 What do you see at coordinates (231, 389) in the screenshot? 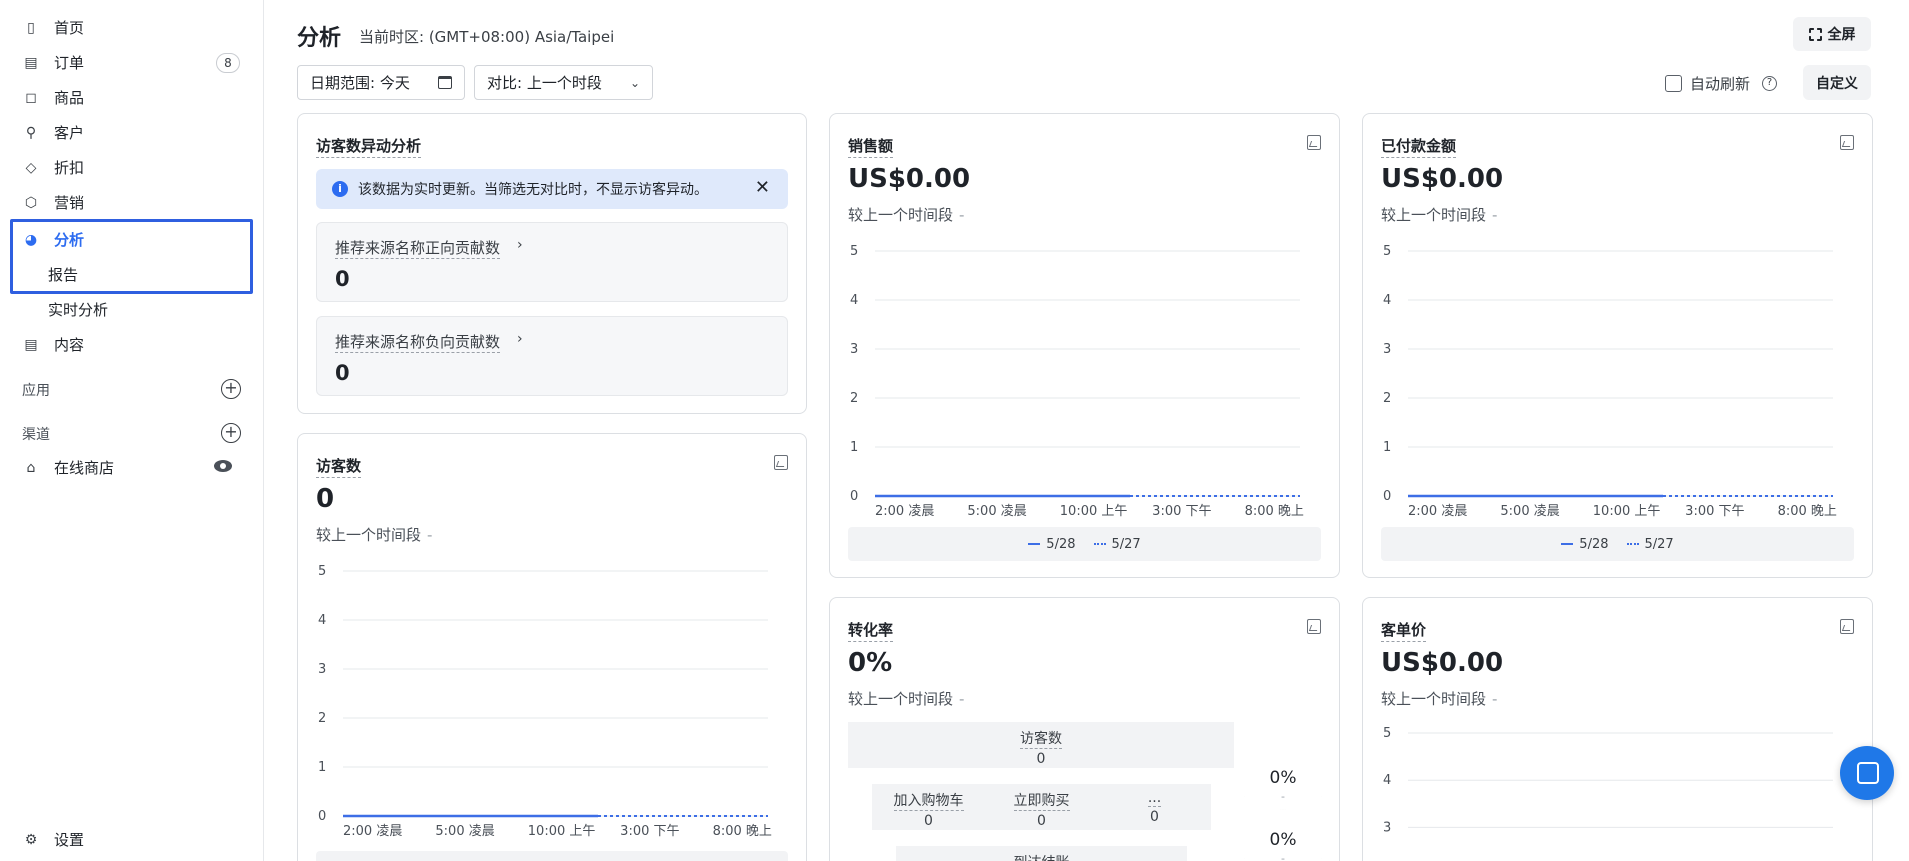
I see `add-app-button: +` at bounding box center [231, 389].